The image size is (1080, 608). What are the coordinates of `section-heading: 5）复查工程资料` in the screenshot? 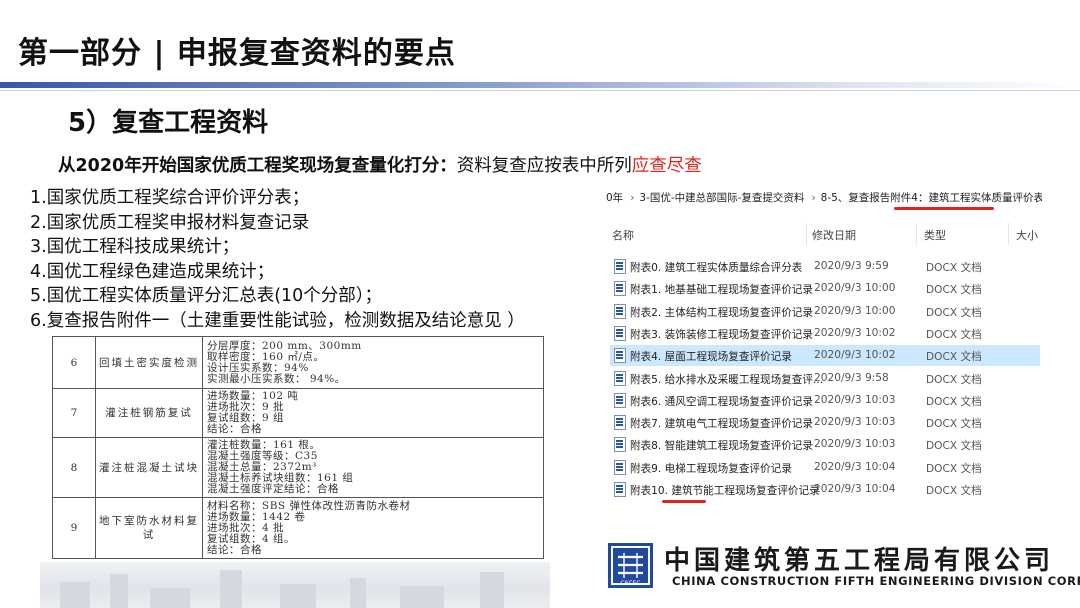 It's located at (168, 123).